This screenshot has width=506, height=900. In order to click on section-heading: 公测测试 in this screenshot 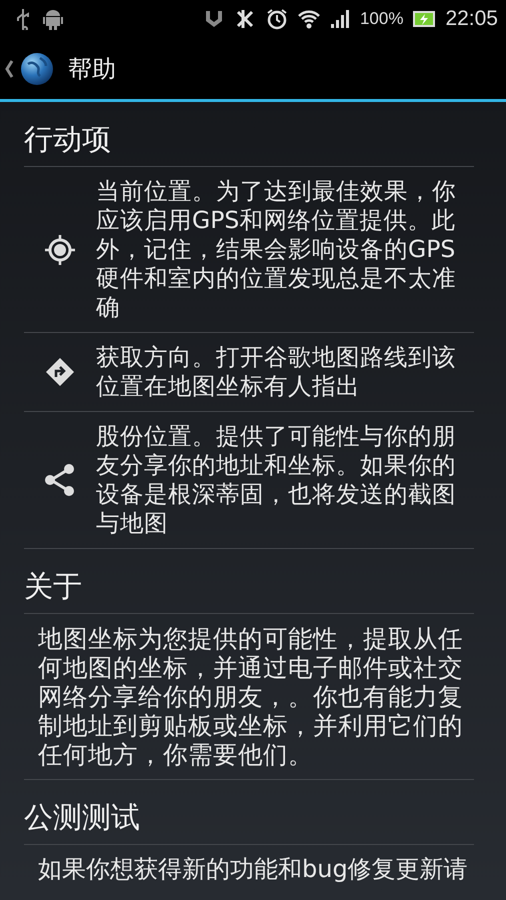, I will do `click(82, 817)`.